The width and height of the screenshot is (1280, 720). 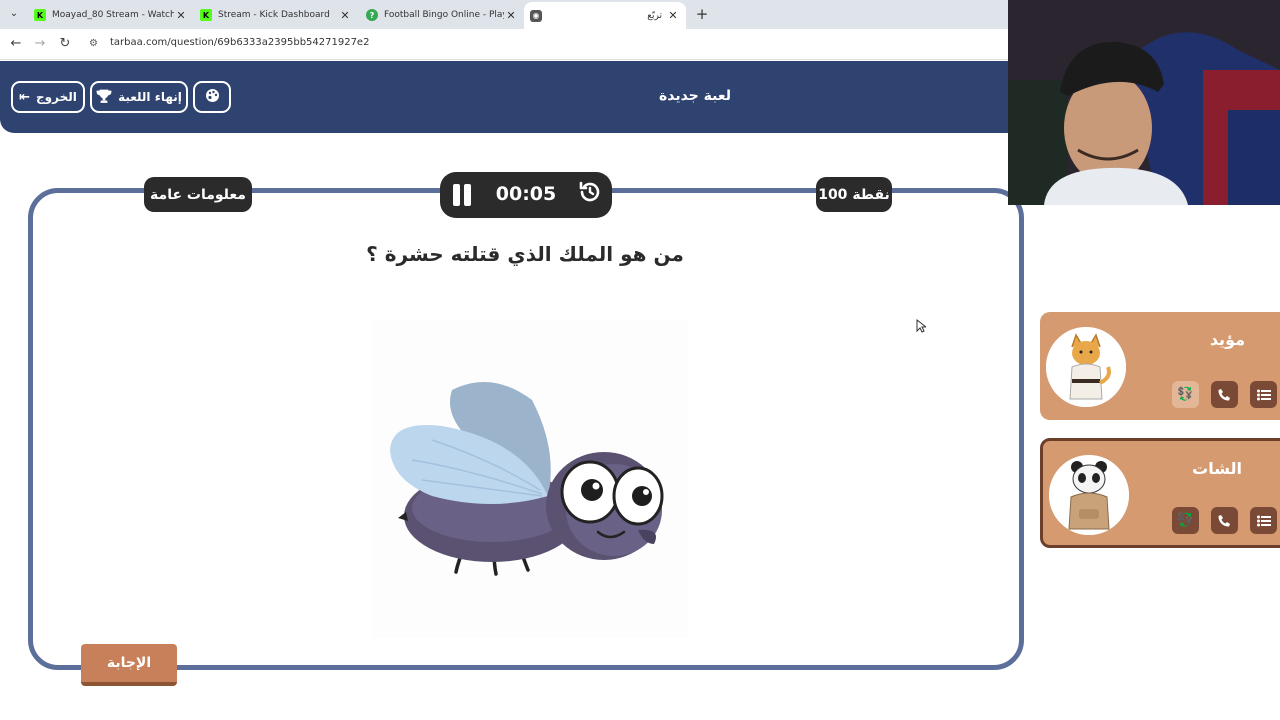 What do you see at coordinates (462, 195) in the screenshot?
I see `pause-icon` at bounding box center [462, 195].